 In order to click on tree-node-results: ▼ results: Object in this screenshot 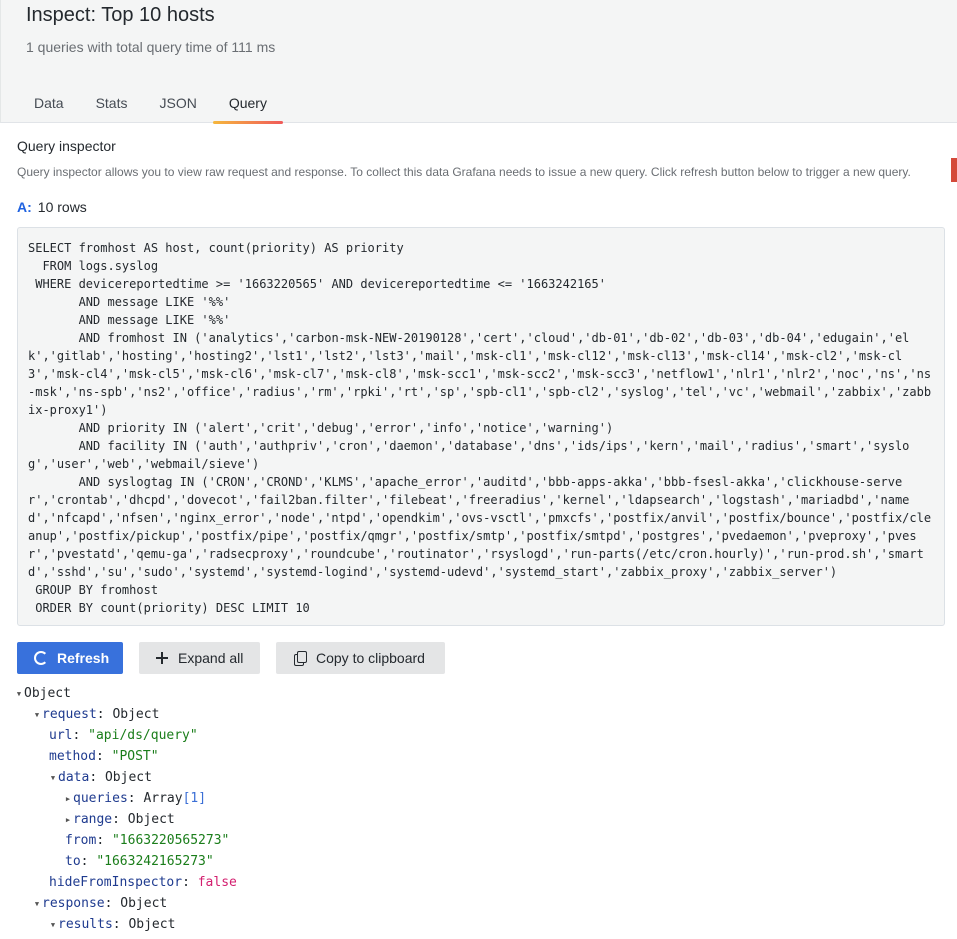, I will do `click(125, 924)`.